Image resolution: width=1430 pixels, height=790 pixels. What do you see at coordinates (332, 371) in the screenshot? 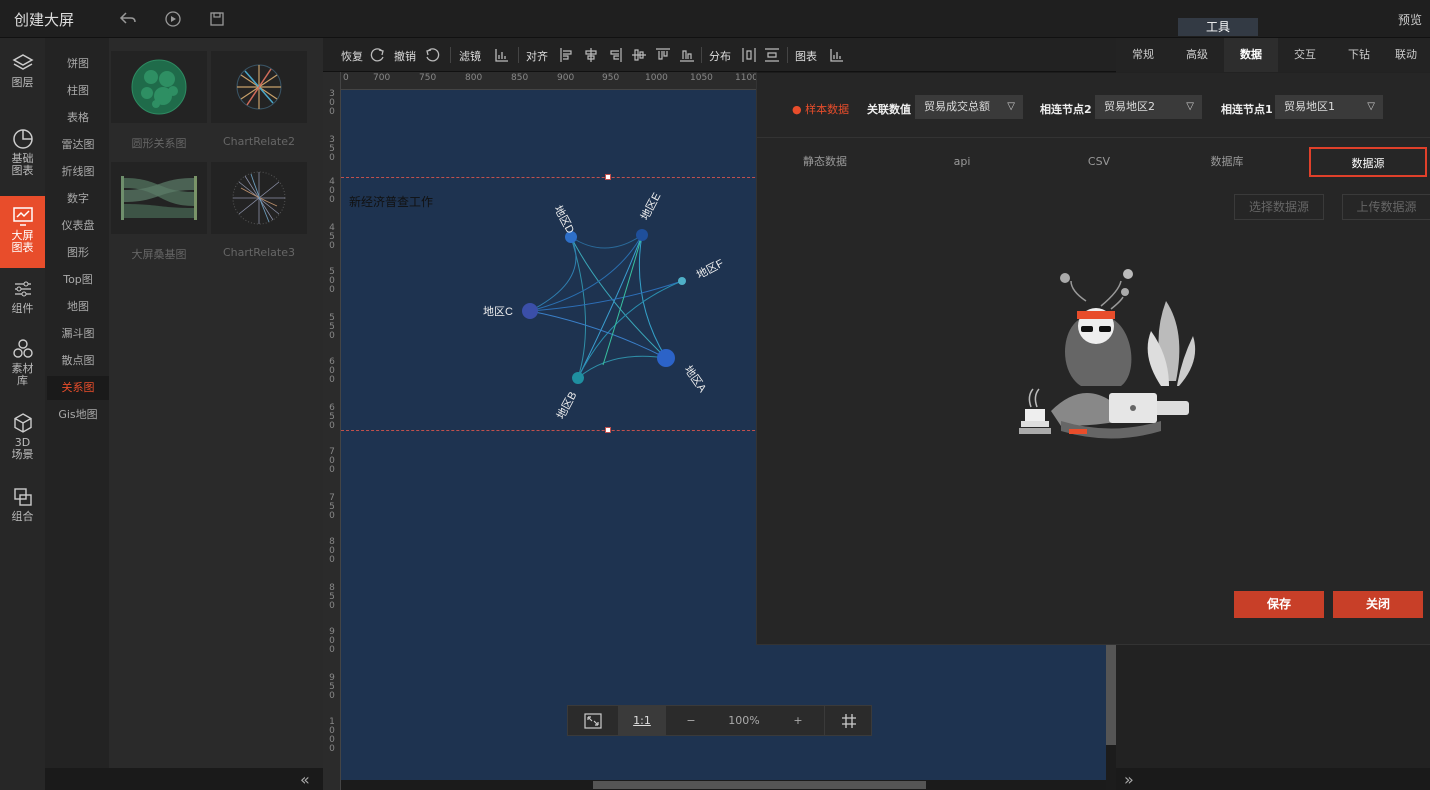
I see `ruler-tick: 600` at bounding box center [332, 371].